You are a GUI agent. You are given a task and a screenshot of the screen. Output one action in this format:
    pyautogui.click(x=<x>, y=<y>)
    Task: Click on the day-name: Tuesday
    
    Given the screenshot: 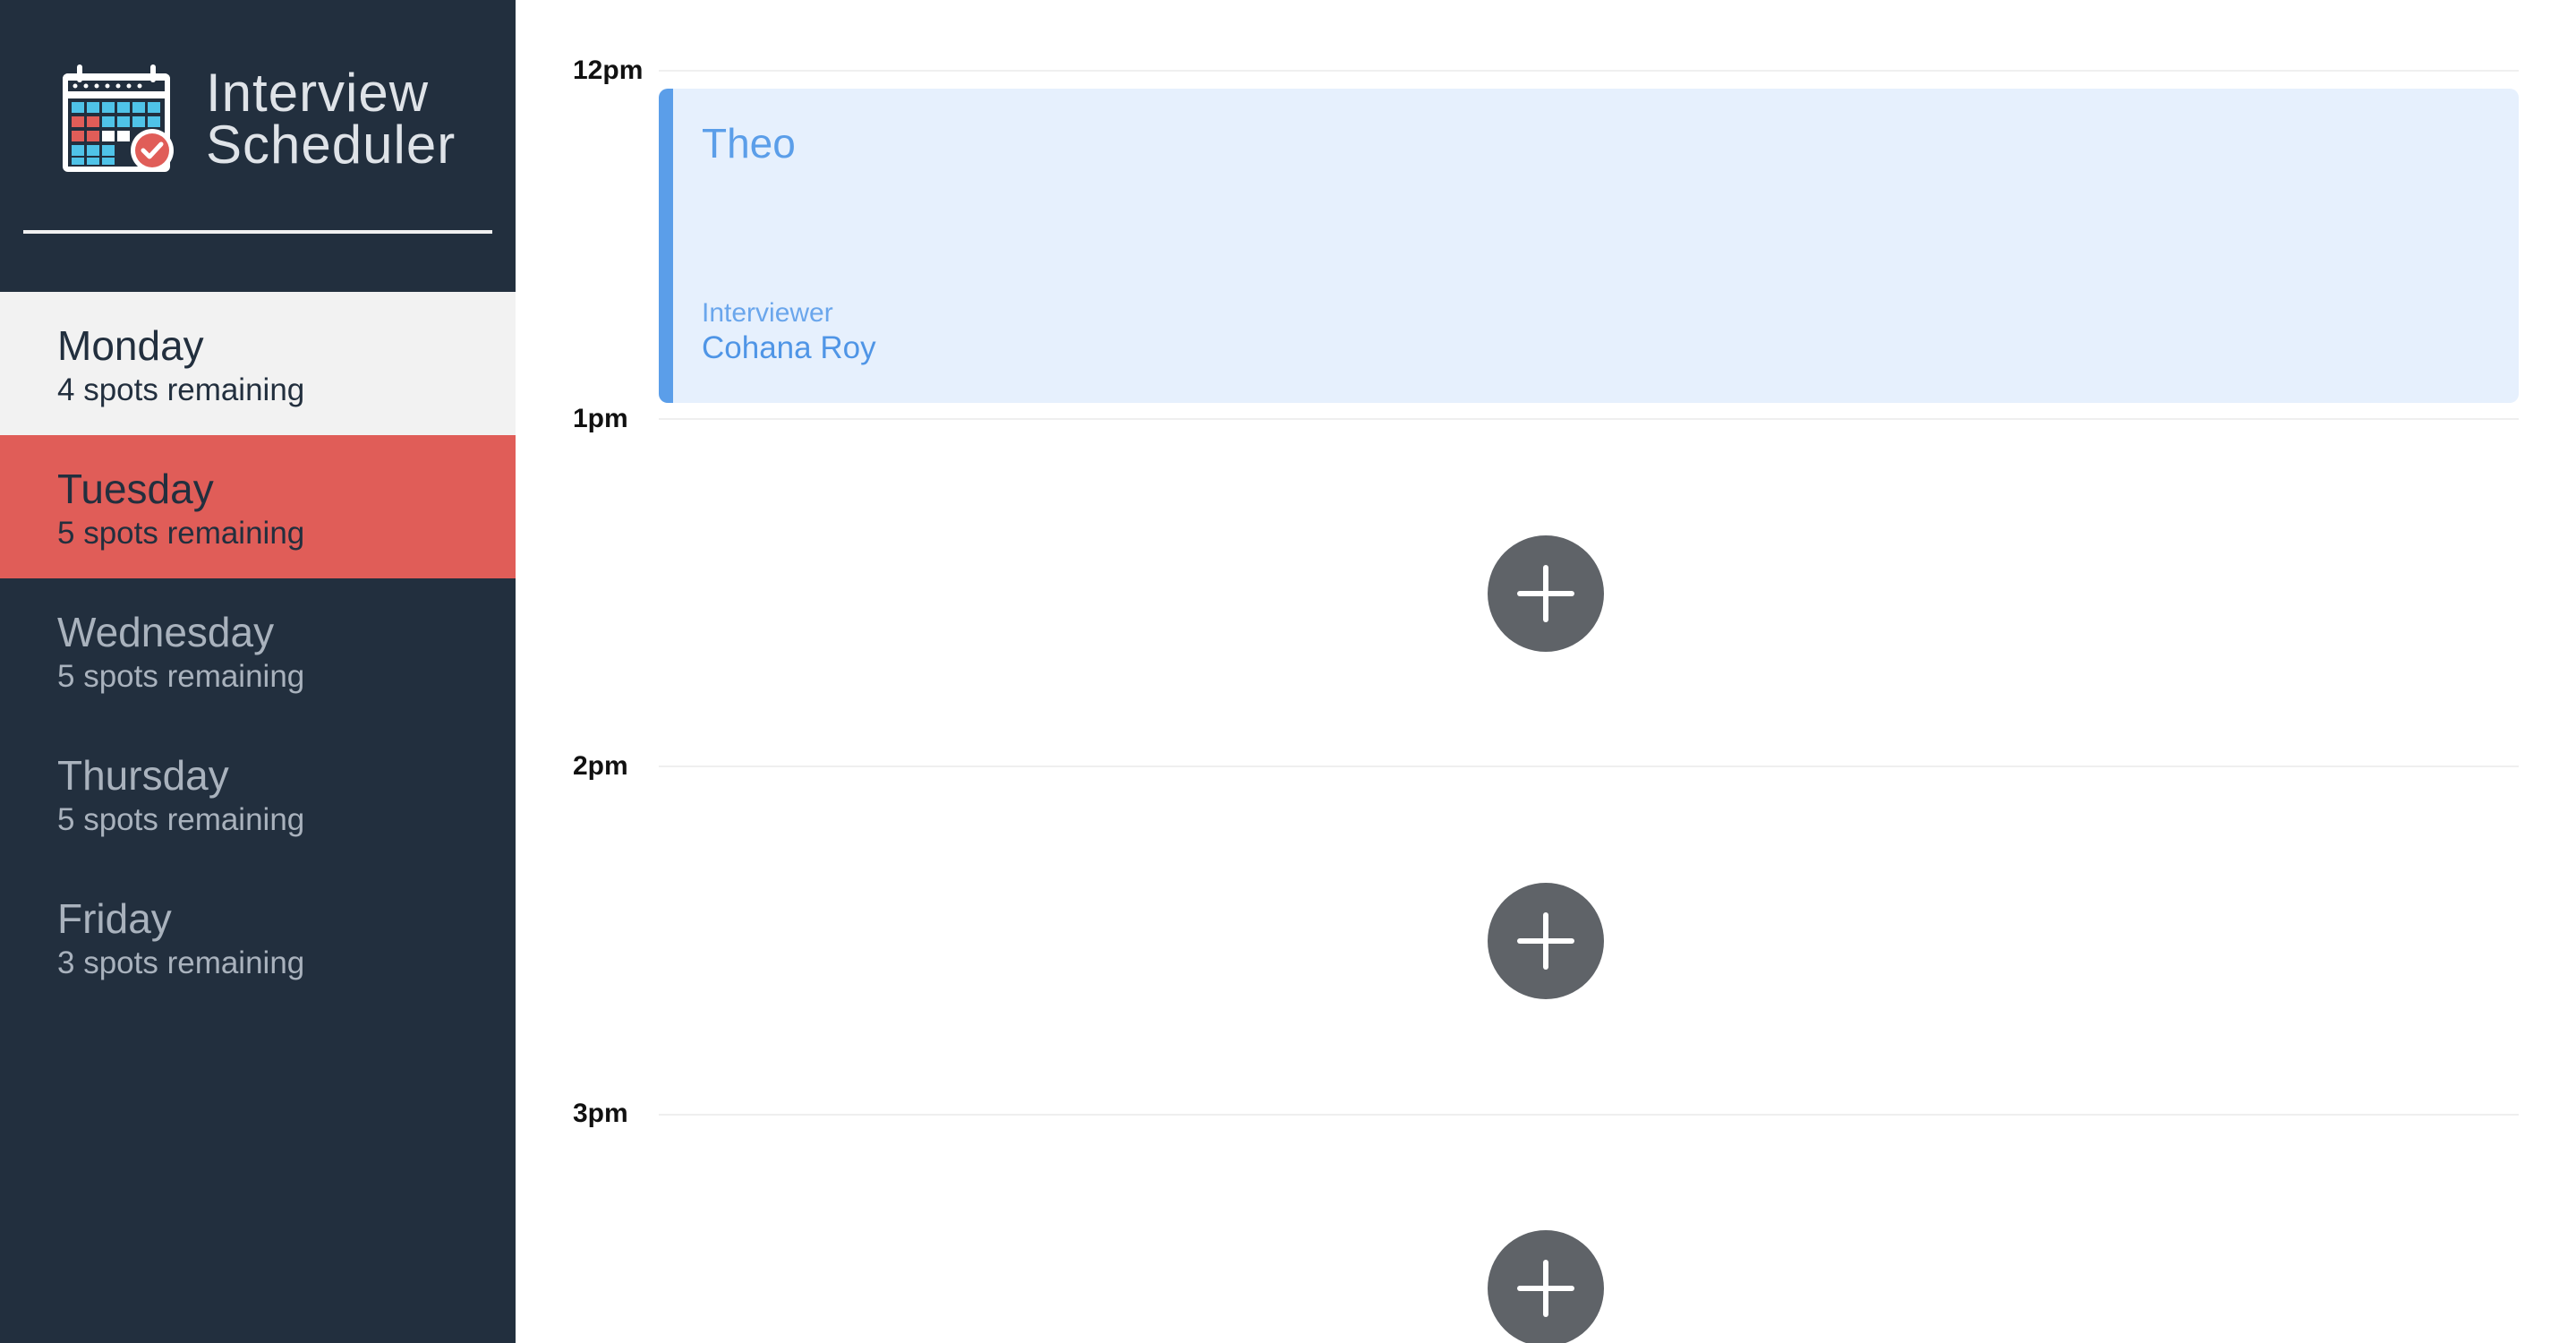 What is the action you would take?
    pyautogui.click(x=135, y=489)
    